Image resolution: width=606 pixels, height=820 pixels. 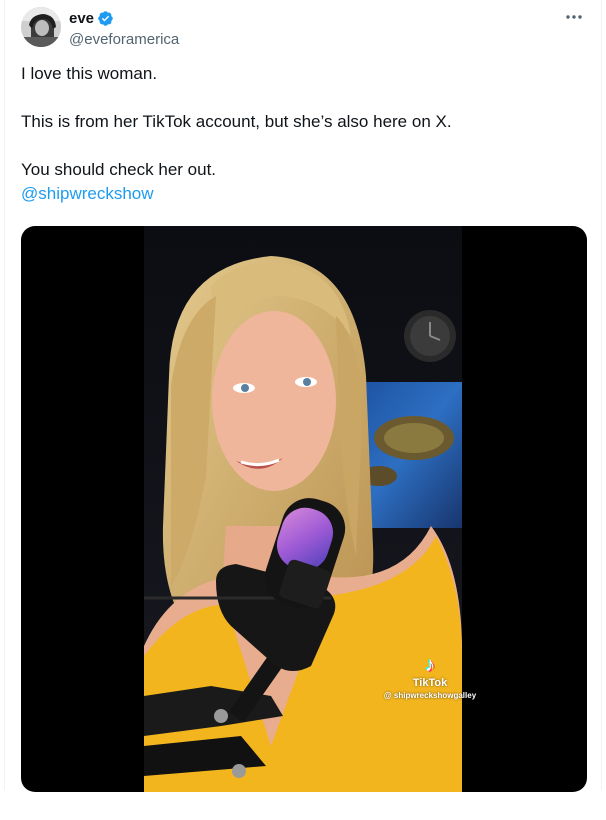 What do you see at coordinates (430, 665) in the screenshot?
I see `tiktok-logo-icon: ♪` at bounding box center [430, 665].